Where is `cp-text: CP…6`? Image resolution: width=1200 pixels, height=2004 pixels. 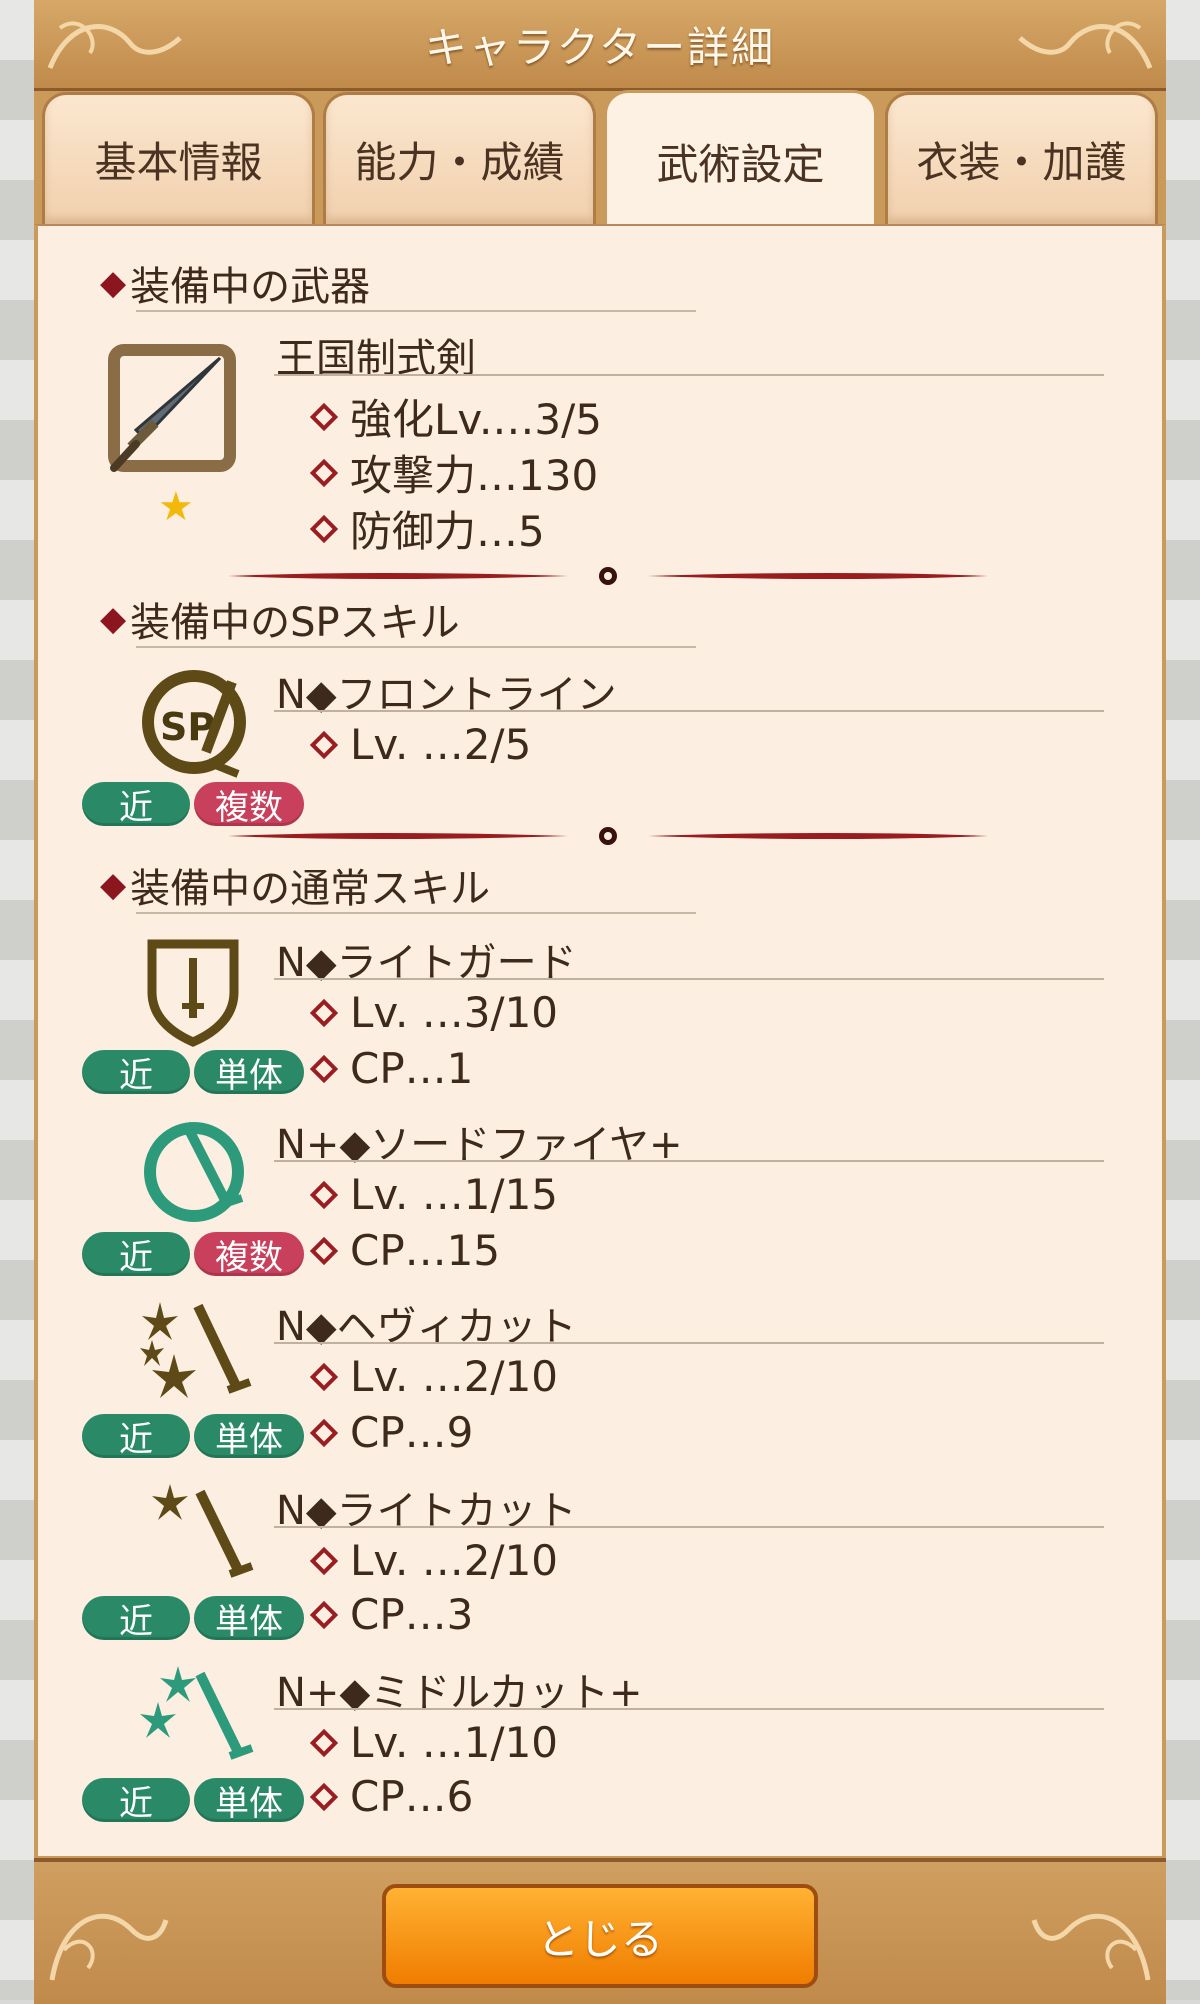
cp-text: CP…6 is located at coordinates (412, 1796).